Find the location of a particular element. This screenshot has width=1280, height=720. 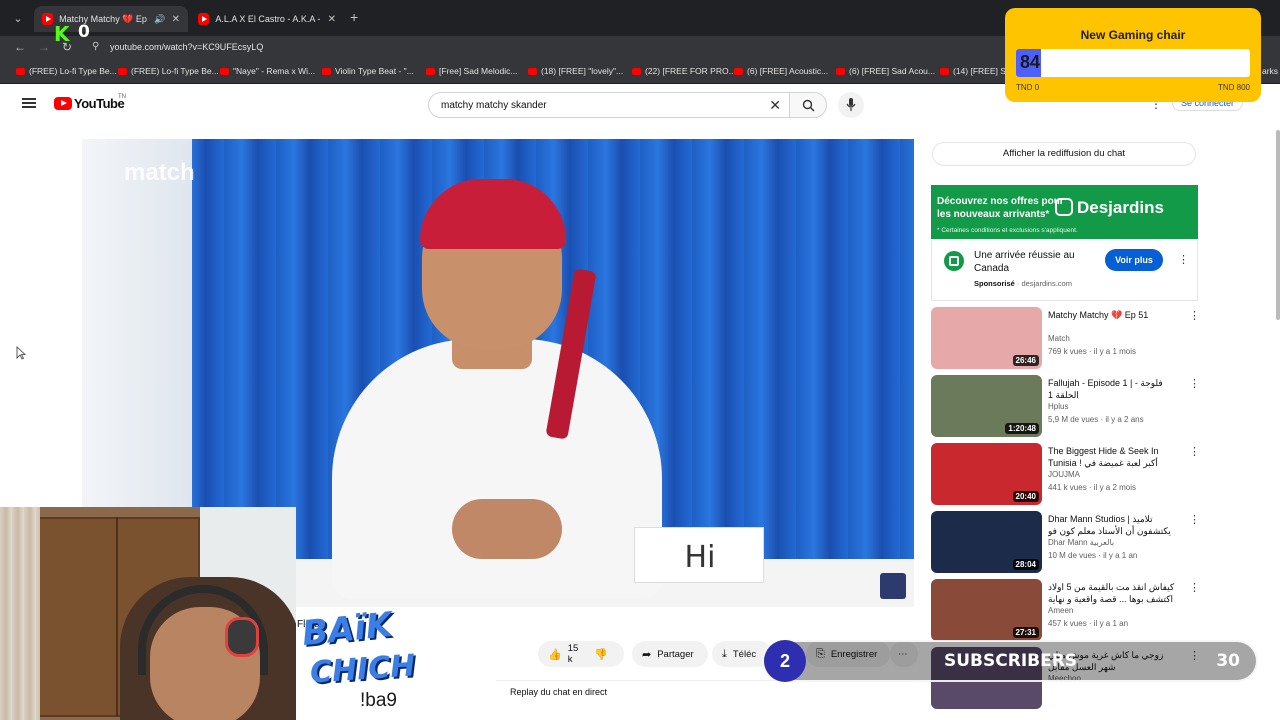

video-thumbnail: 1:20:48 is located at coordinates (986, 406).